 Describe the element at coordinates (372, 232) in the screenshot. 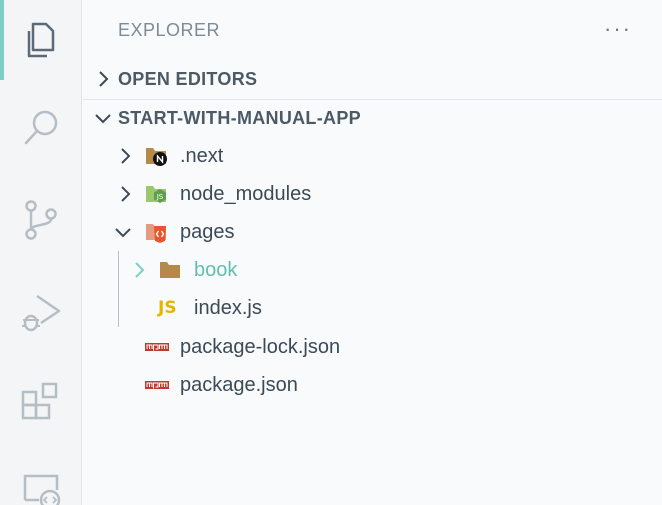

I see `tree-item-pages: pages` at that location.